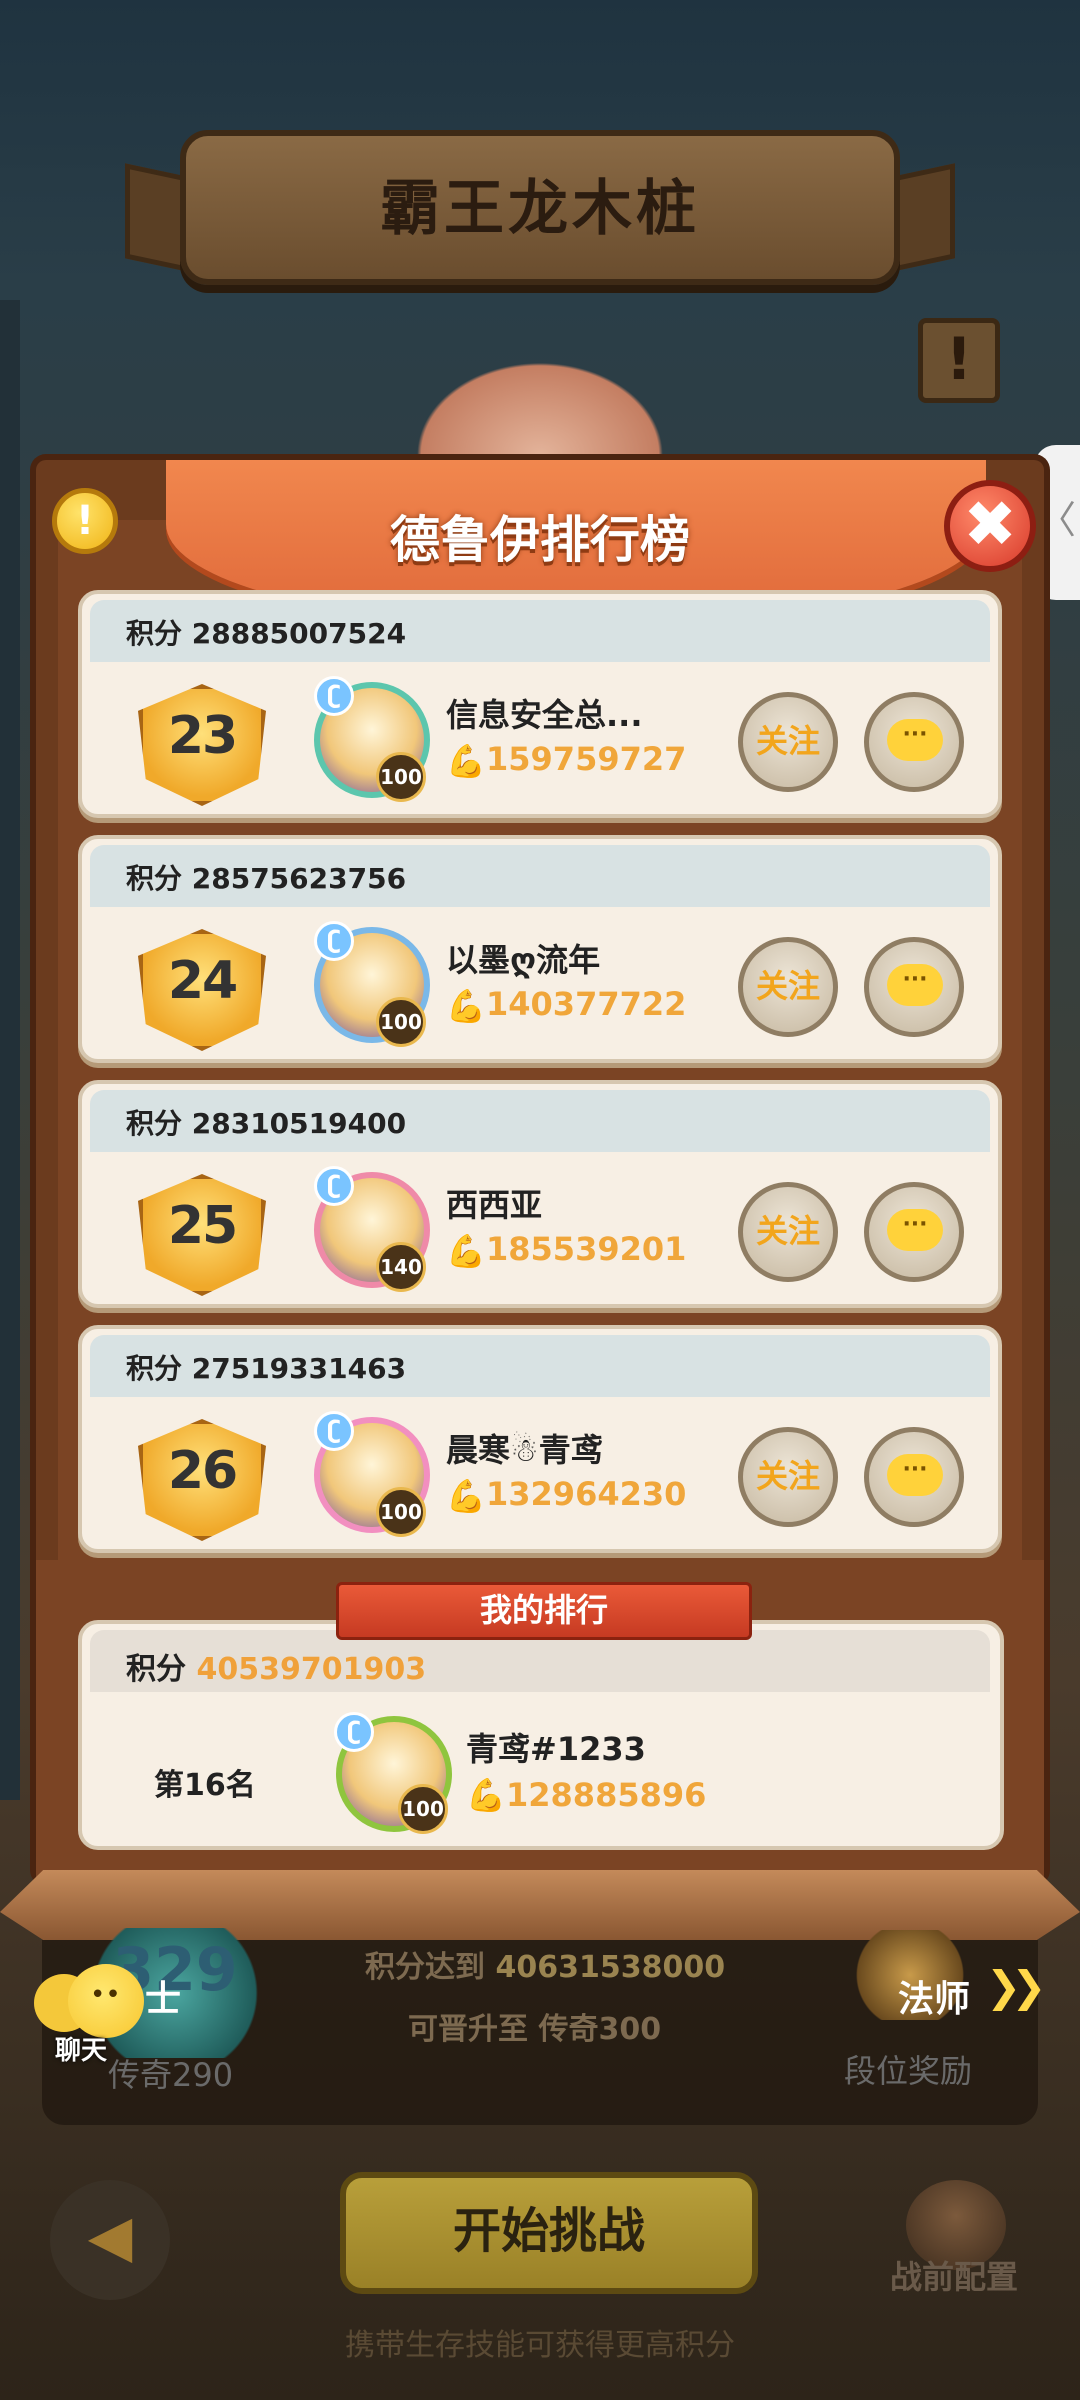 This screenshot has height=2400, width=1080. Describe the element at coordinates (523, 960) in the screenshot. I see `player-name: 以墨ღ流年` at that location.